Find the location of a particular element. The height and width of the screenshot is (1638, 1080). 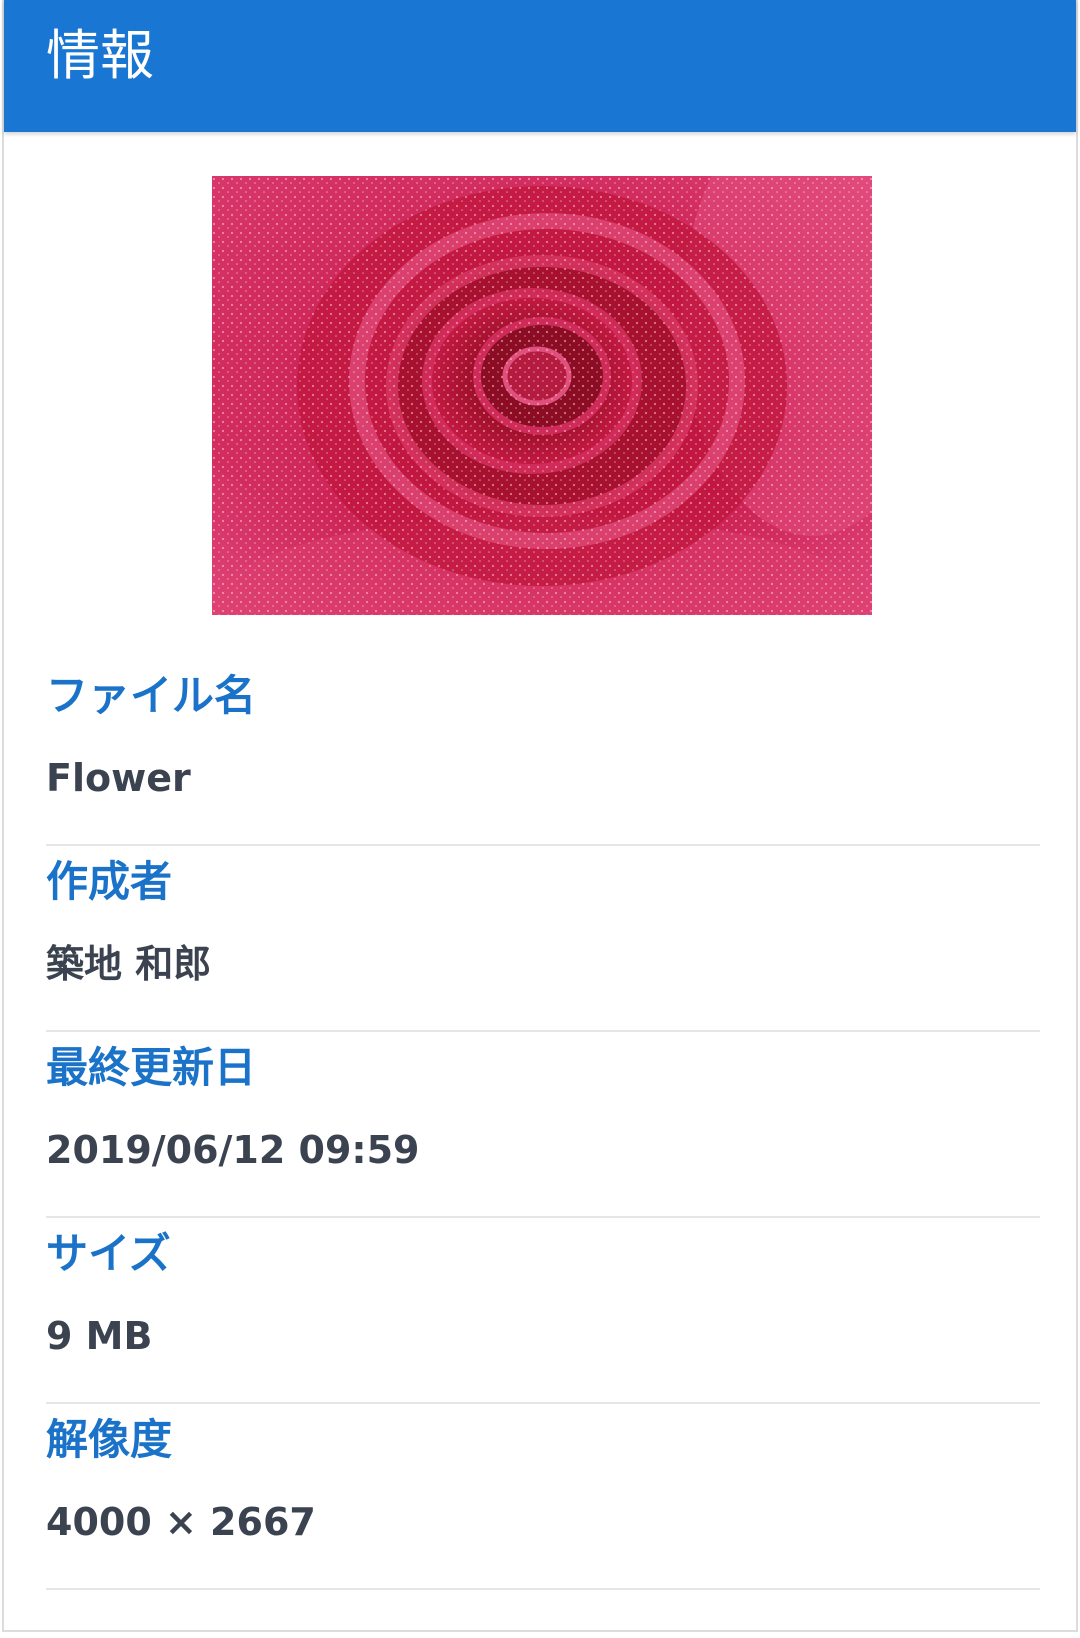

page-title: 情報 is located at coordinates (100, 55).